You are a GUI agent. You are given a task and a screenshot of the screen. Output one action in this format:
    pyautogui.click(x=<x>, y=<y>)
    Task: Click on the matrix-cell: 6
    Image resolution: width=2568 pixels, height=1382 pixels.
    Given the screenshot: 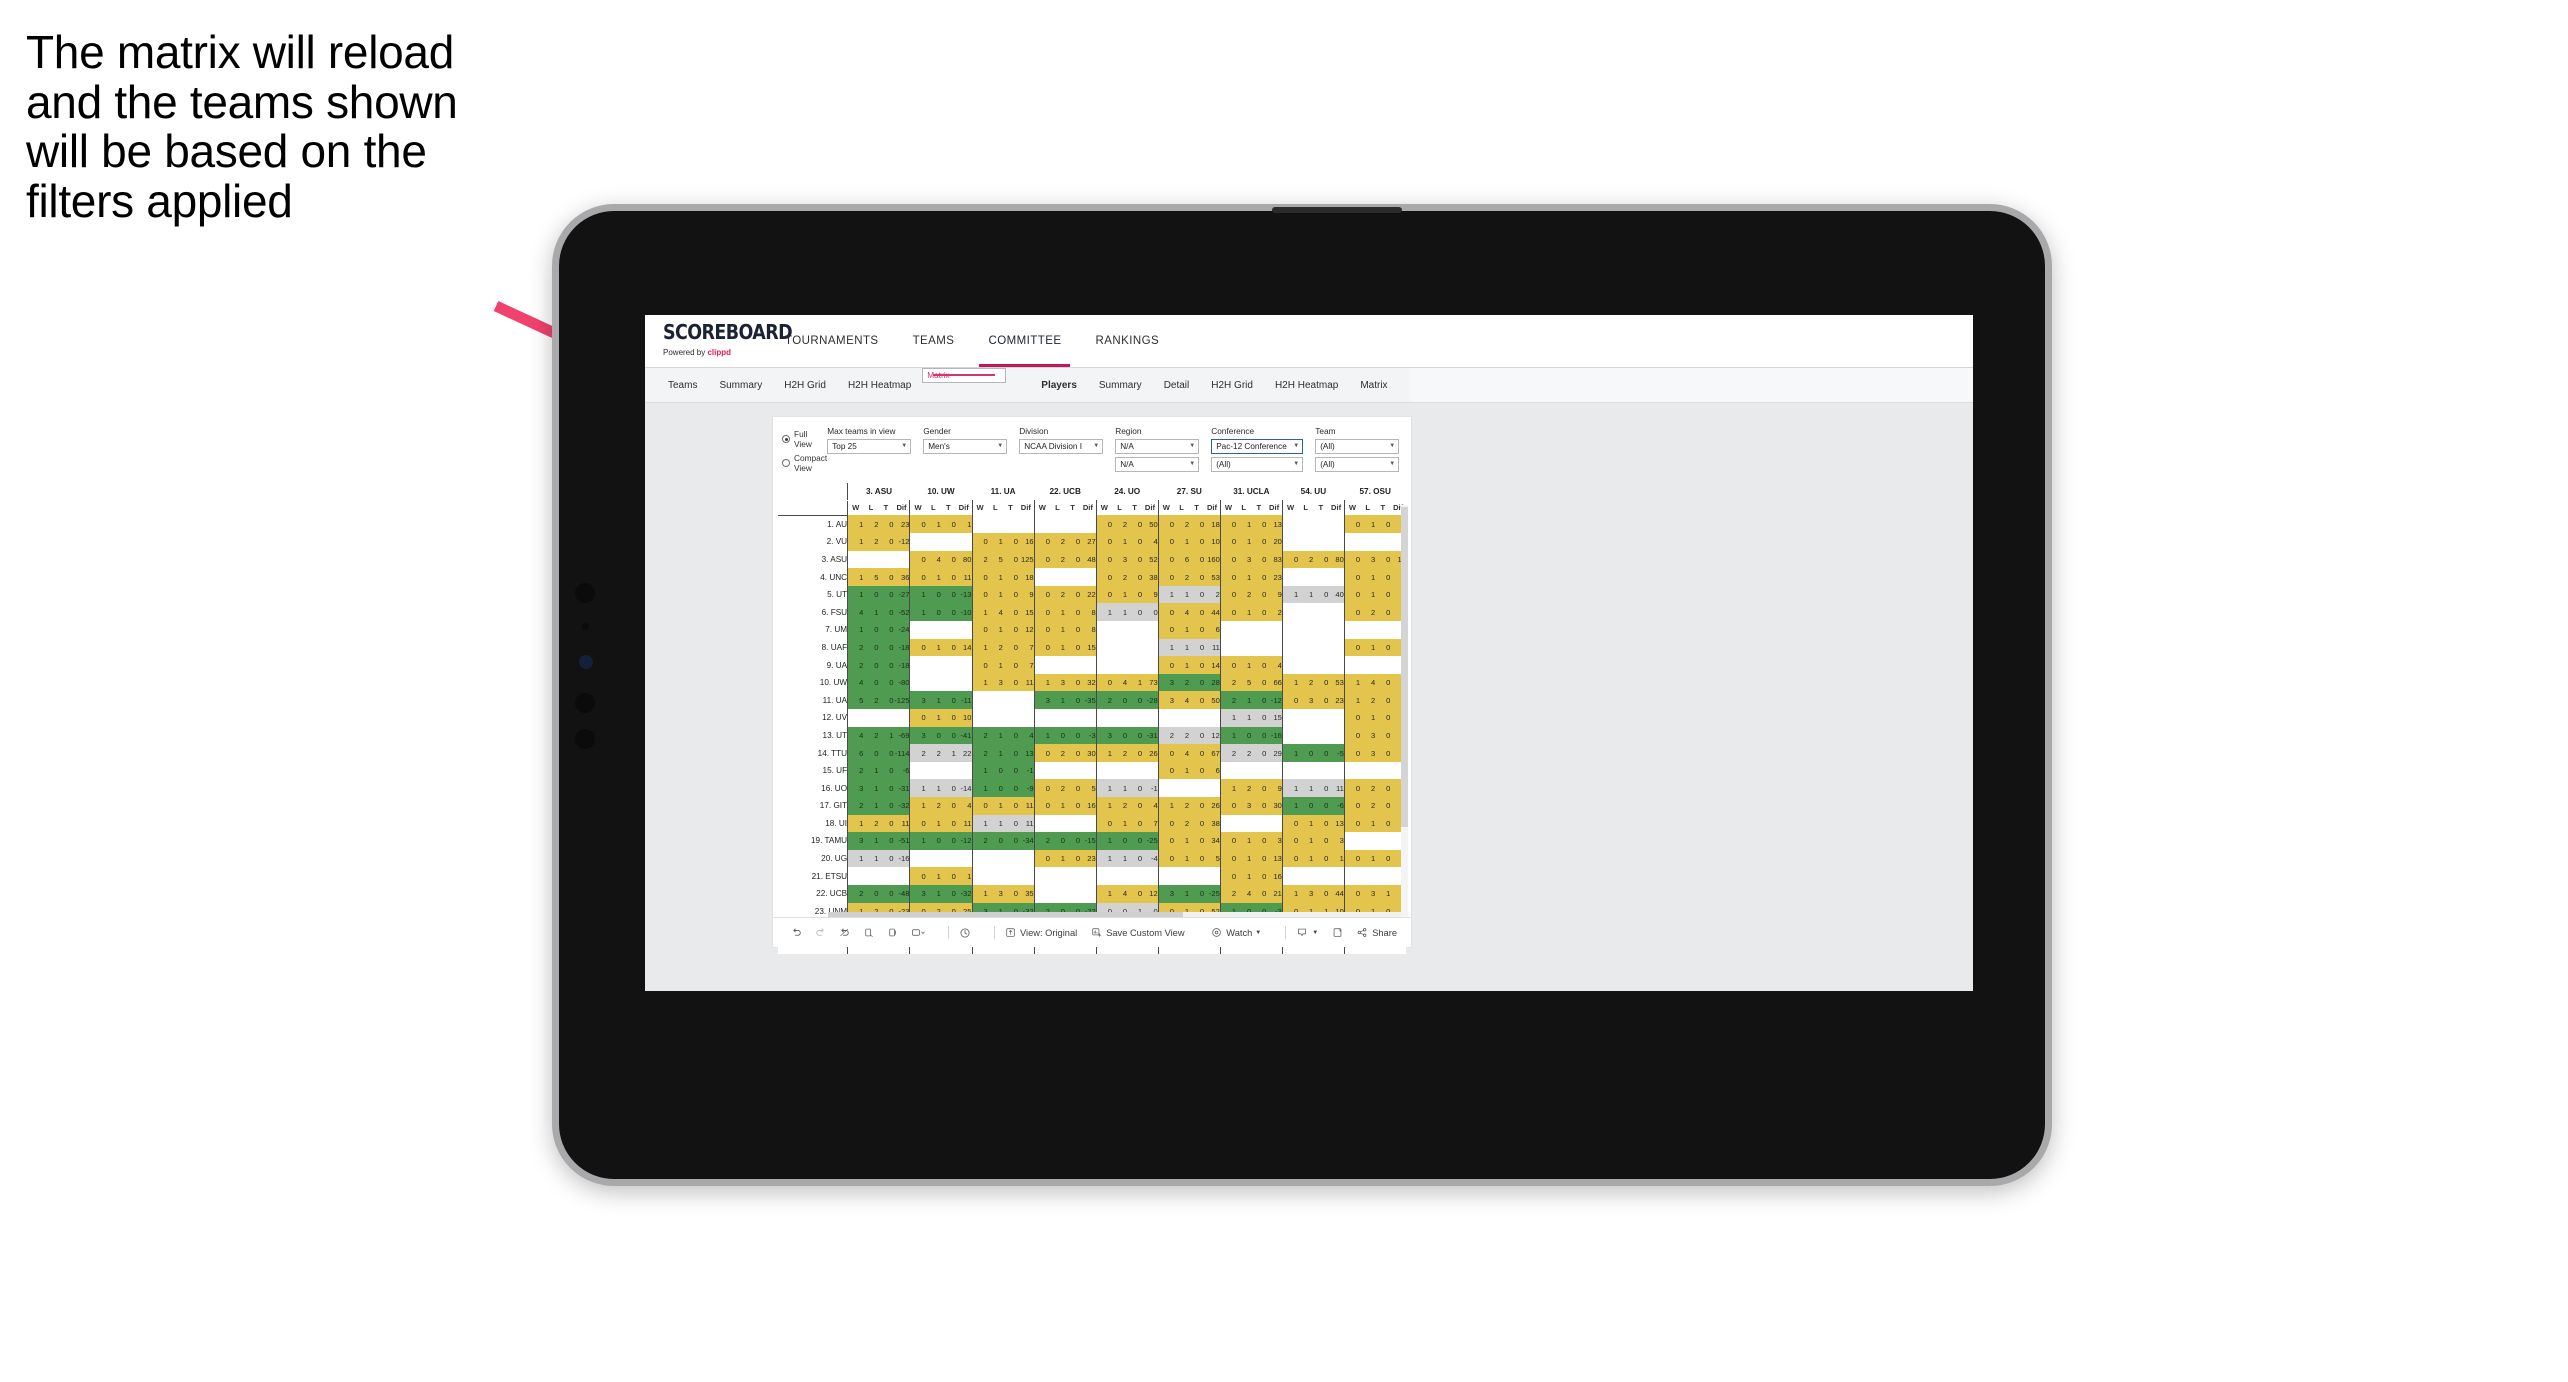 What is the action you would take?
    pyautogui.click(x=855, y=753)
    